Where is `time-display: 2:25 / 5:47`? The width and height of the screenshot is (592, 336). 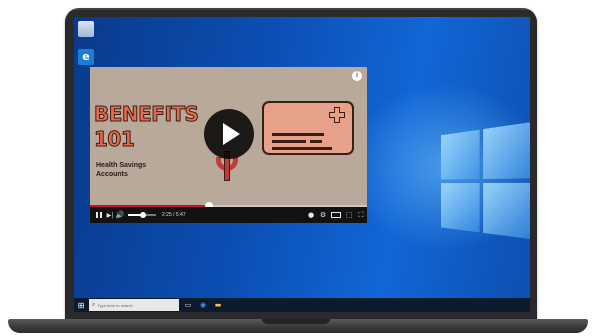 time-display: 2:25 / 5:47 is located at coordinates (174, 215).